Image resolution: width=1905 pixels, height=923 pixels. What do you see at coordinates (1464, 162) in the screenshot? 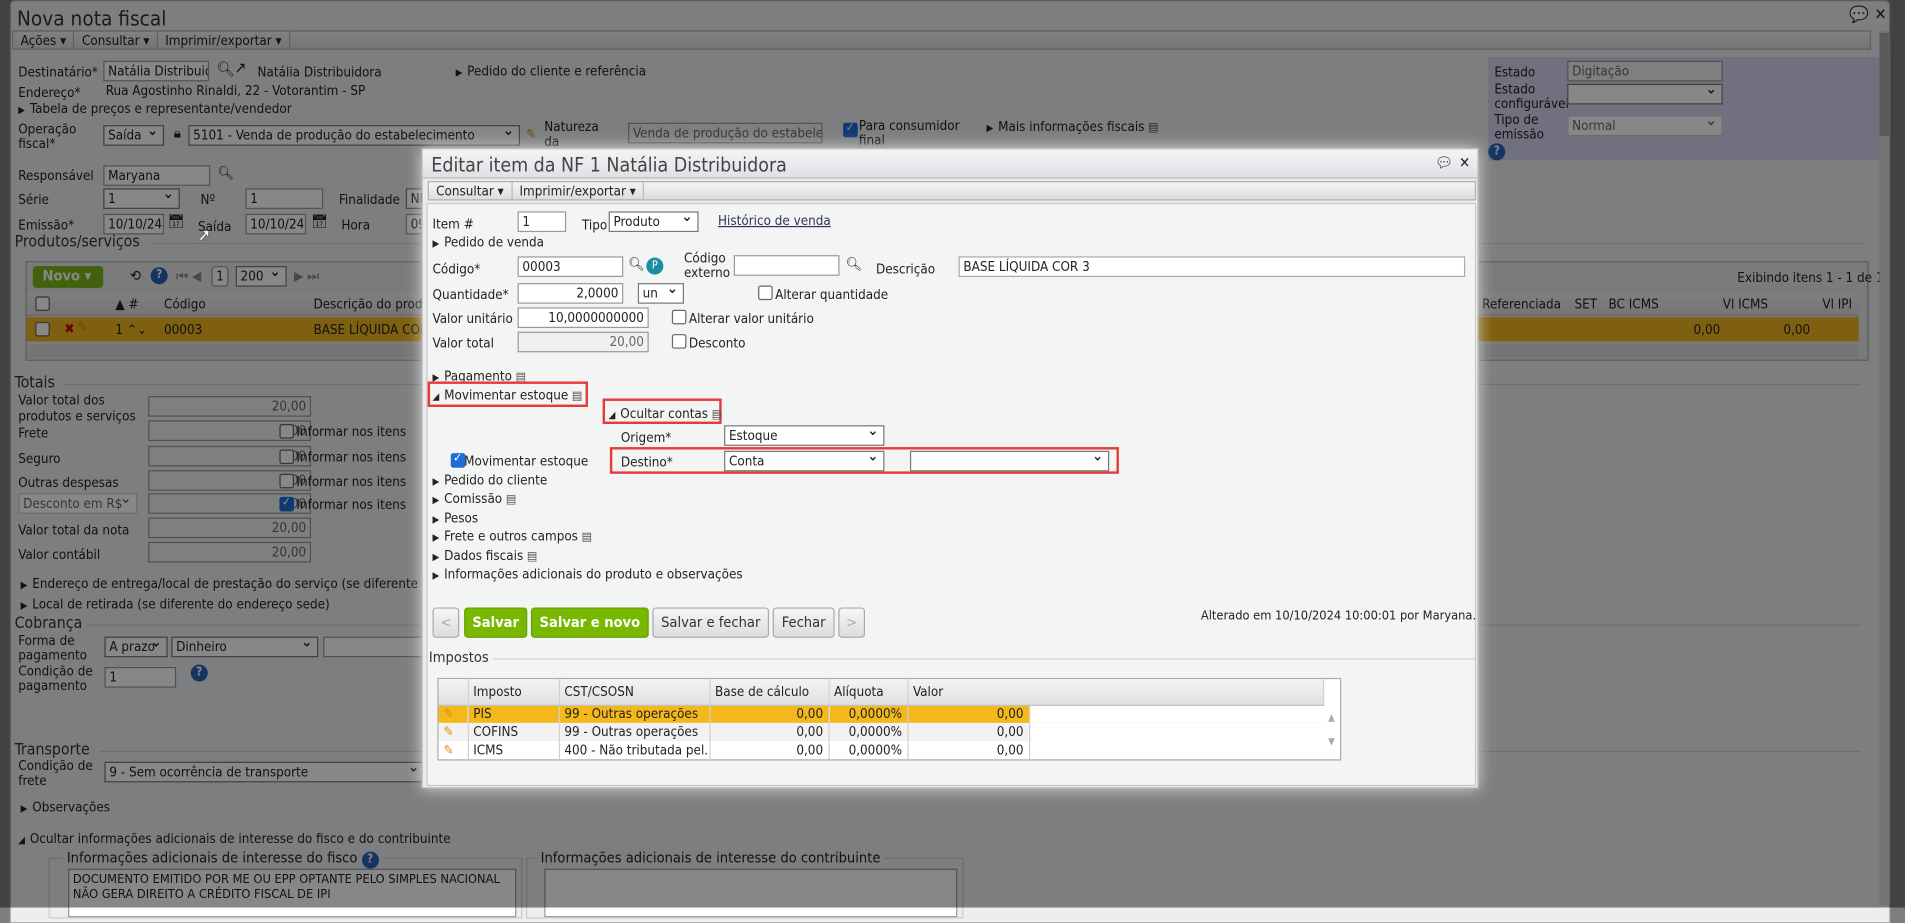
I see `close-icon: ✕` at bounding box center [1464, 162].